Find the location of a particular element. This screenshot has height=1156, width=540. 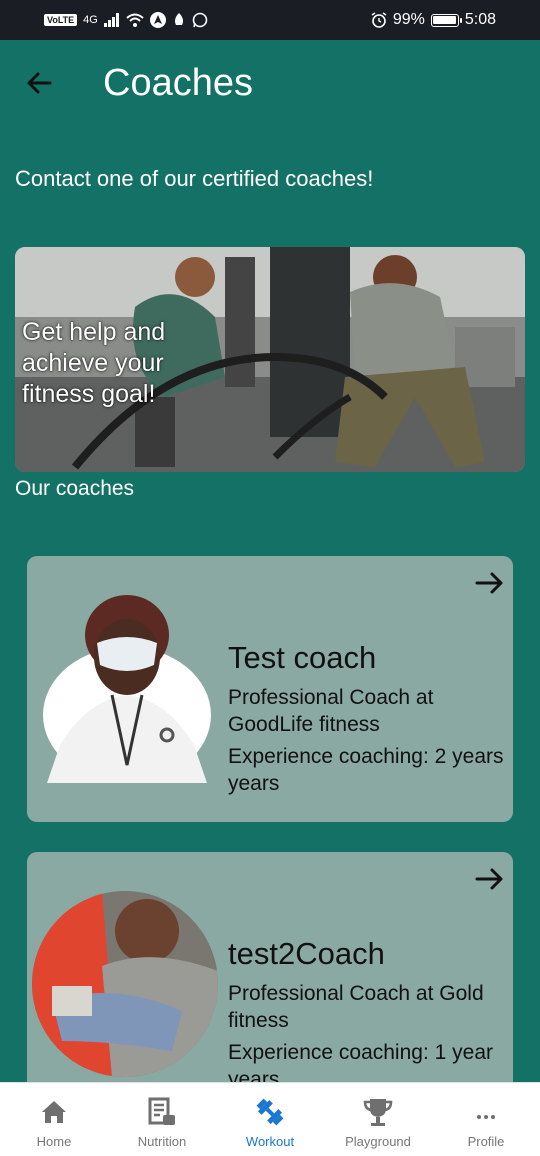

battery-icon is located at coordinates (446, 20).